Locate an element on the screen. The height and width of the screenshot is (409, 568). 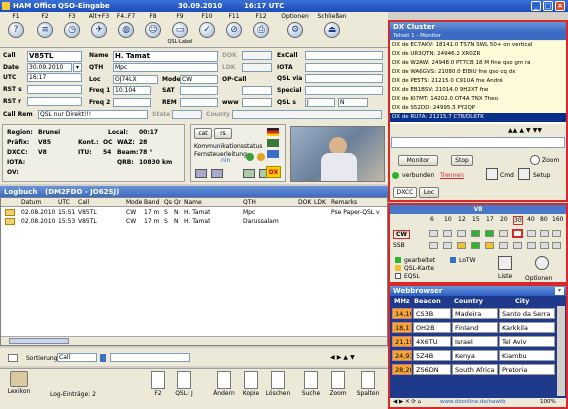
www-input is located at coordinates (257, 102).